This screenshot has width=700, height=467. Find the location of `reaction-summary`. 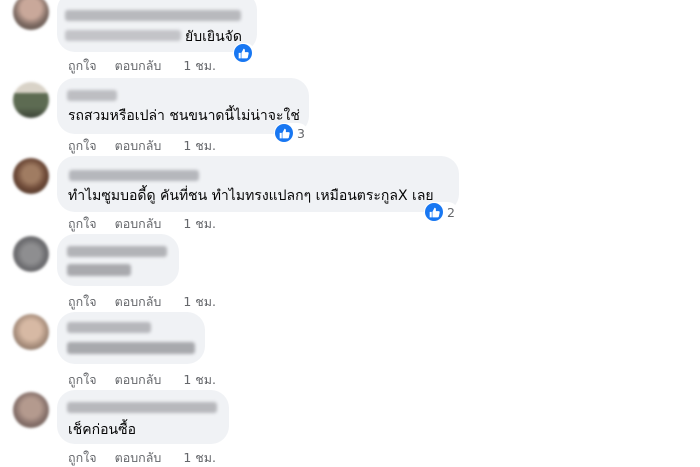

reaction-summary is located at coordinates (244, 53).